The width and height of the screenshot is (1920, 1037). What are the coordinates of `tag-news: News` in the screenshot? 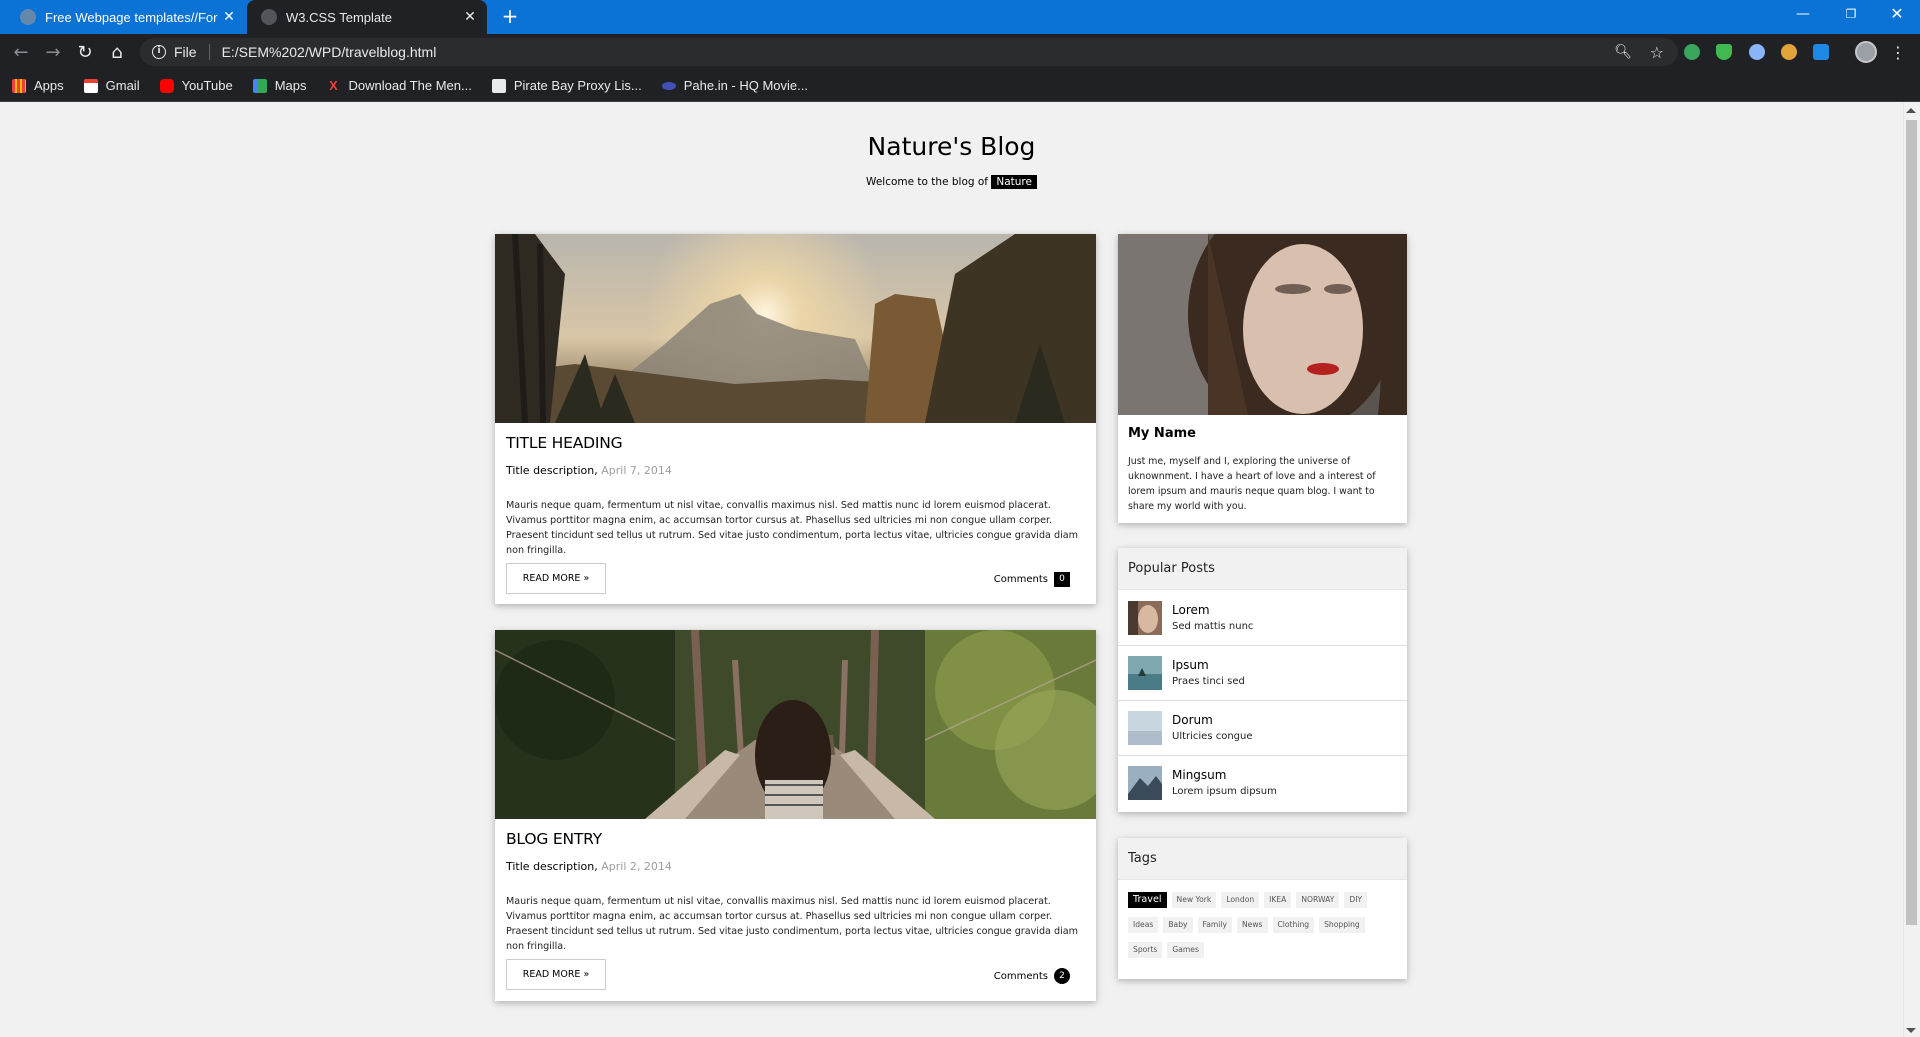 It's located at (1252, 925).